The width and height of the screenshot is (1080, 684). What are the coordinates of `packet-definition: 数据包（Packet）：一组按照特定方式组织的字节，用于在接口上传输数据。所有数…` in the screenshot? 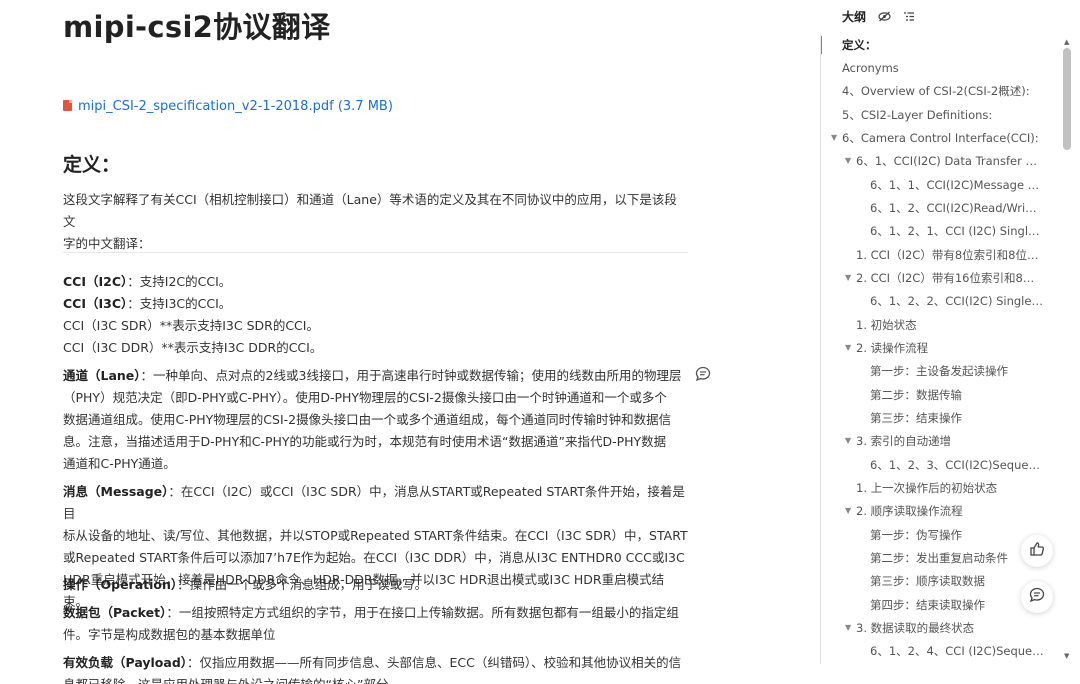 It's located at (371, 623).